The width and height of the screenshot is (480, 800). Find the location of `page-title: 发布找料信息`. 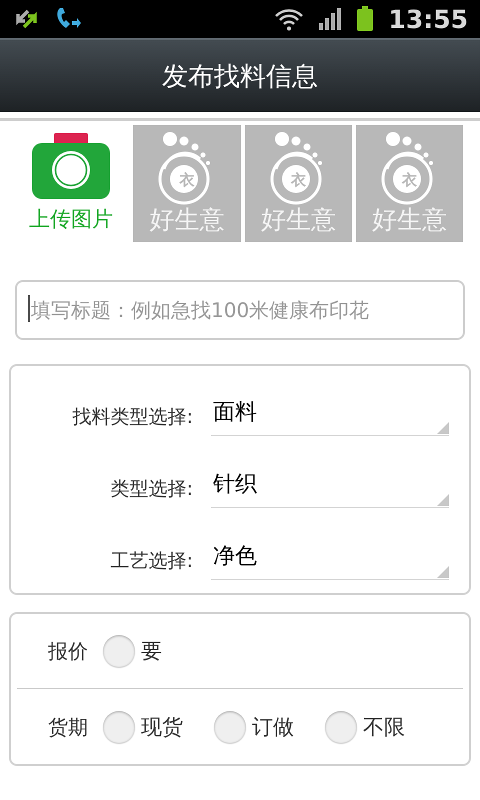

page-title: 发布找料信息 is located at coordinates (240, 77).